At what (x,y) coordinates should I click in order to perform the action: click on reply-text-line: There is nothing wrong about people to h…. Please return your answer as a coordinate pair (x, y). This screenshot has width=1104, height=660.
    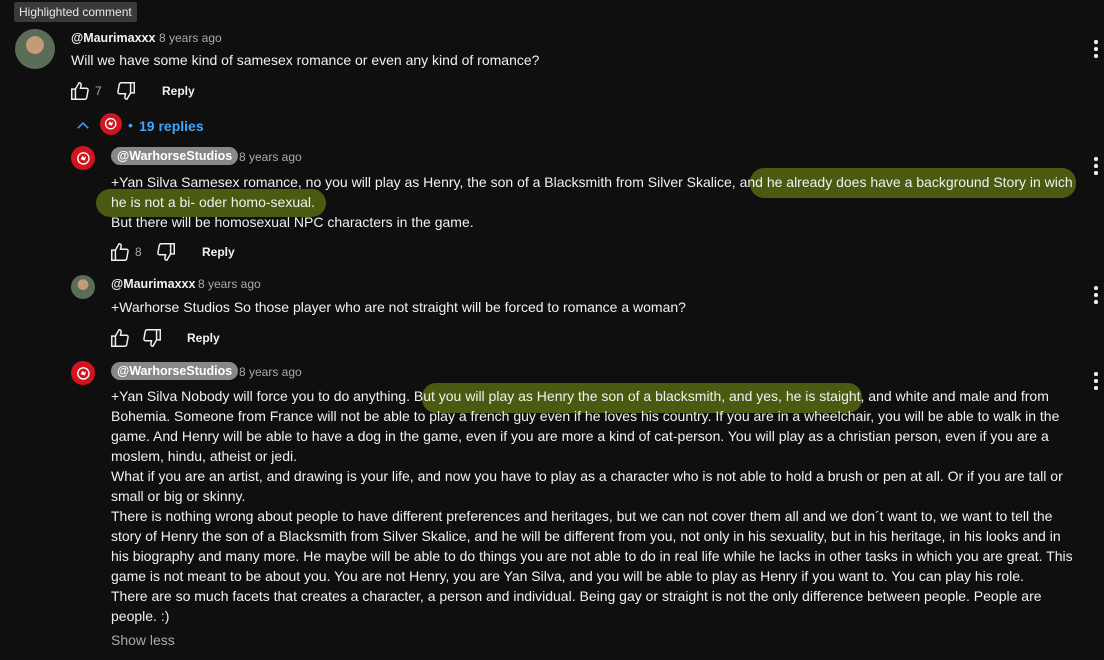
    Looking at the image, I should click on (582, 516).